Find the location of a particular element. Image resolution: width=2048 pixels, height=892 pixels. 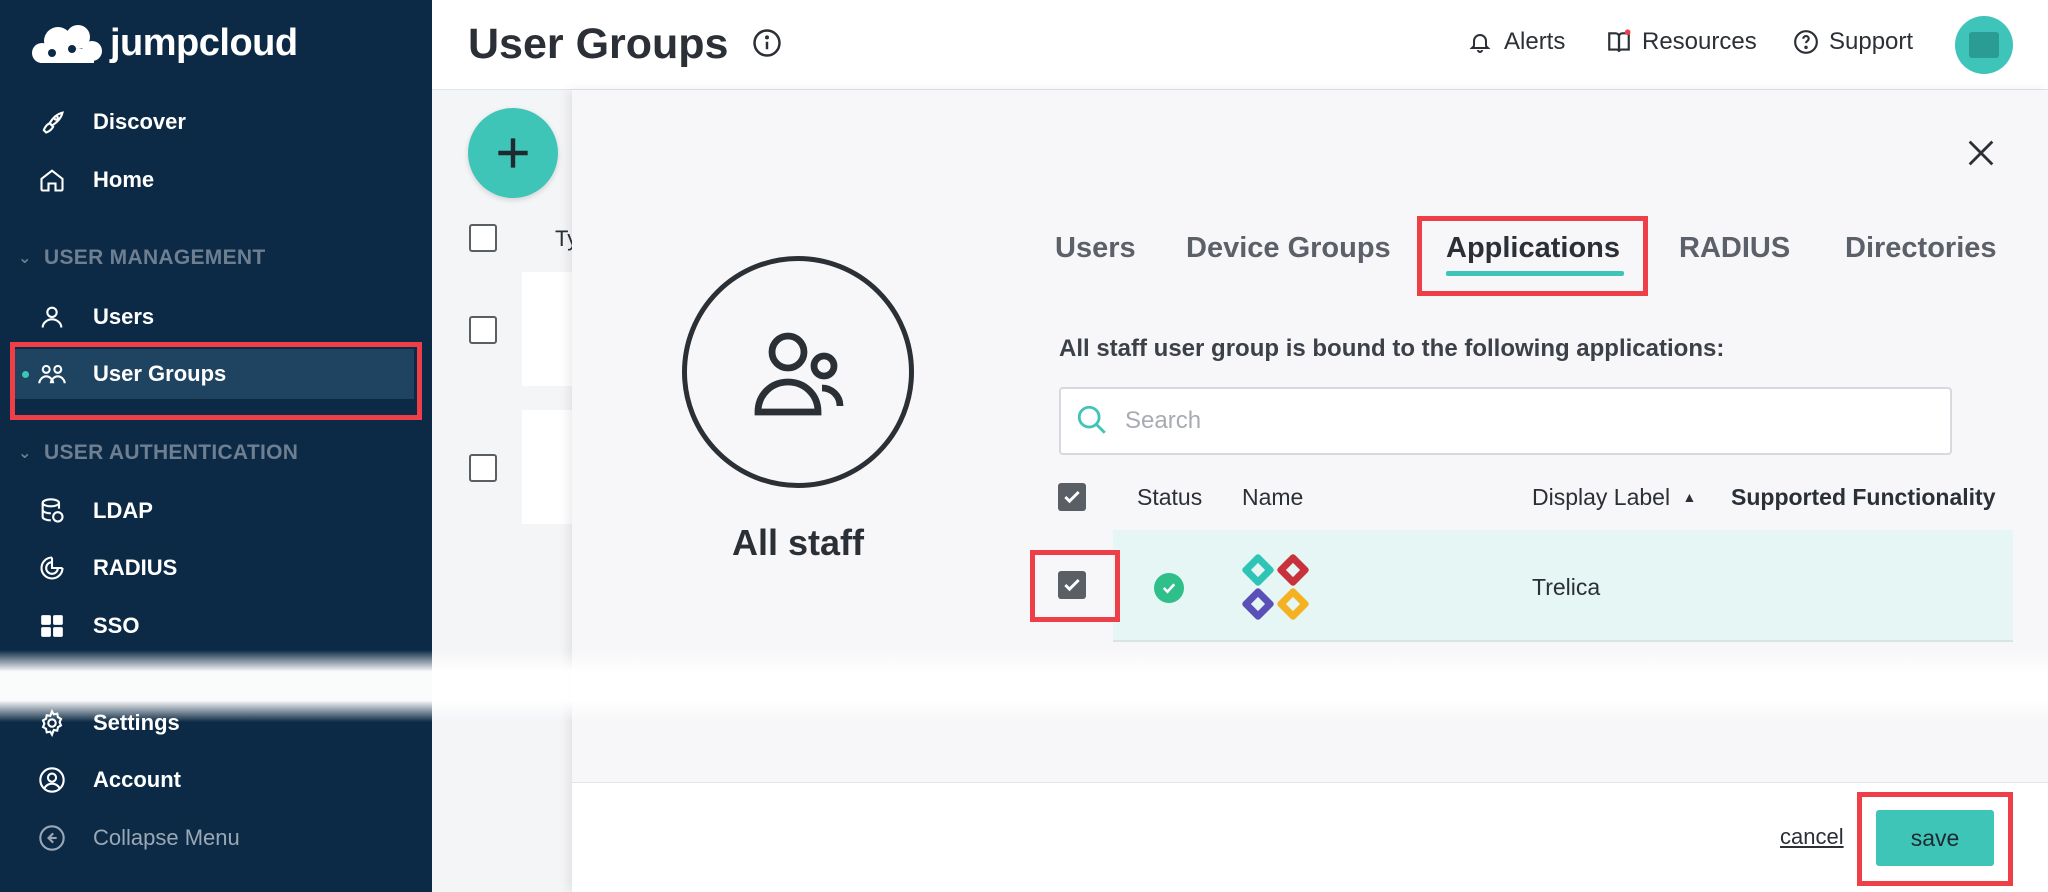

sidebar-item-label: Discover is located at coordinates (139, 121).